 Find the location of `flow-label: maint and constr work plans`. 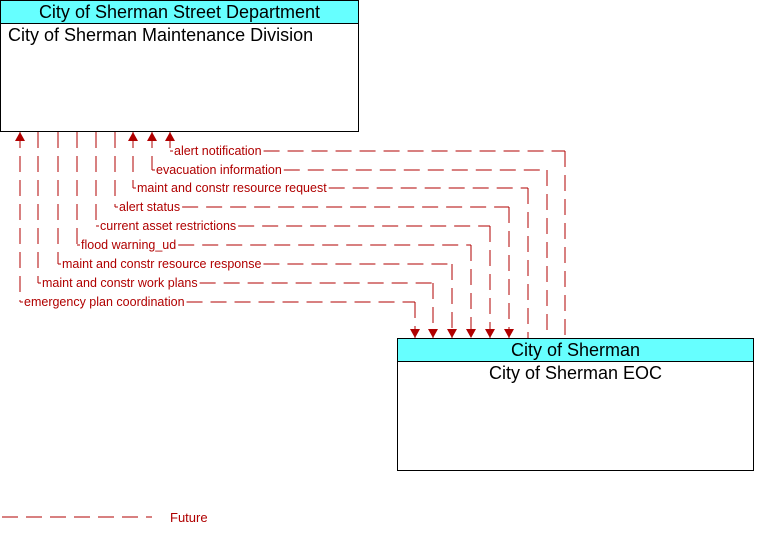

flow-label: maint and constr work plans is located at coordinates (120, 283).